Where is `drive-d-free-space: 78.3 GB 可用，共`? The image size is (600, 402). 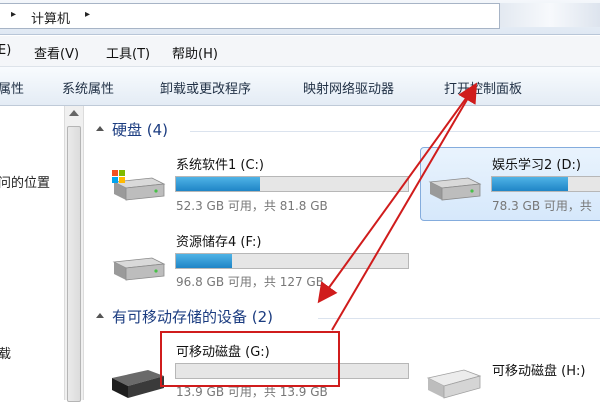
drive-d-free-space: 78.3 GB 可用，共 is located at coordinates (542, 206).